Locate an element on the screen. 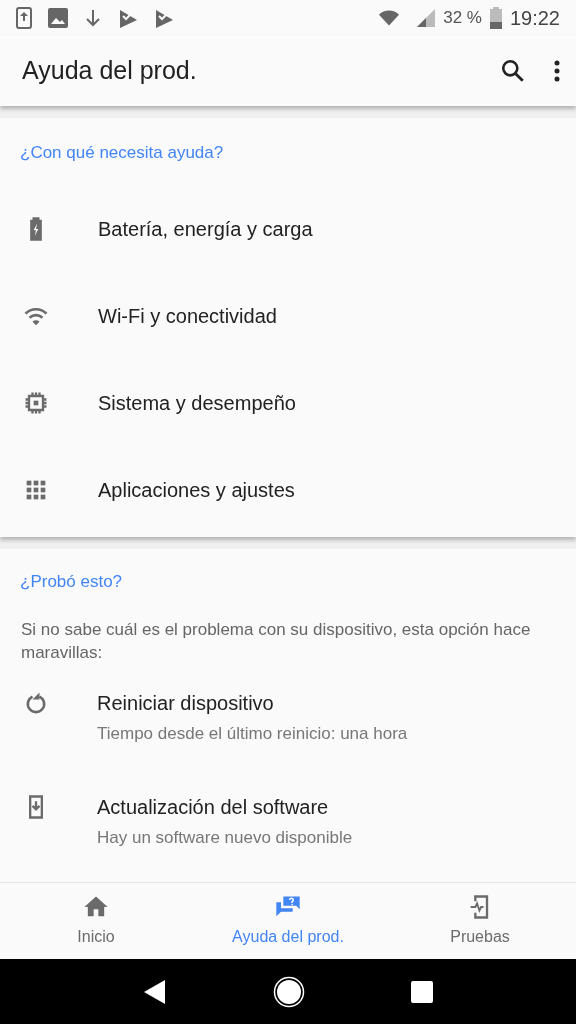 This screenshot has height=1024, width=576. suggestion-item: Reiniciar dispositivo Tiempo desde el último reinicio: una hora is located at coordinates (288, 726).